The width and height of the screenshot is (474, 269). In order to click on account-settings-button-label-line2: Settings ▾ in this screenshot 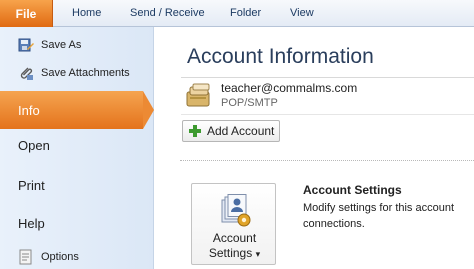, I will do `click(234, 253)`.